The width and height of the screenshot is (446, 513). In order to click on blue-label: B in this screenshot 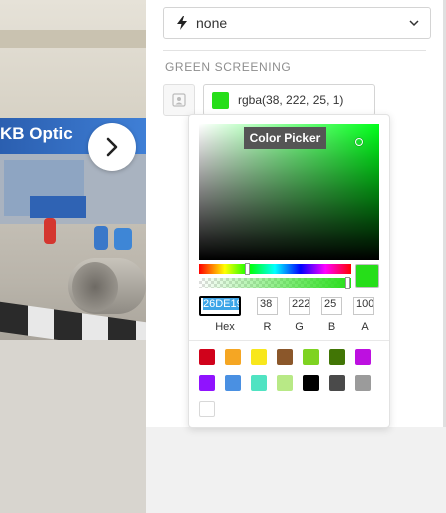, I will do `click(331, 327)`.